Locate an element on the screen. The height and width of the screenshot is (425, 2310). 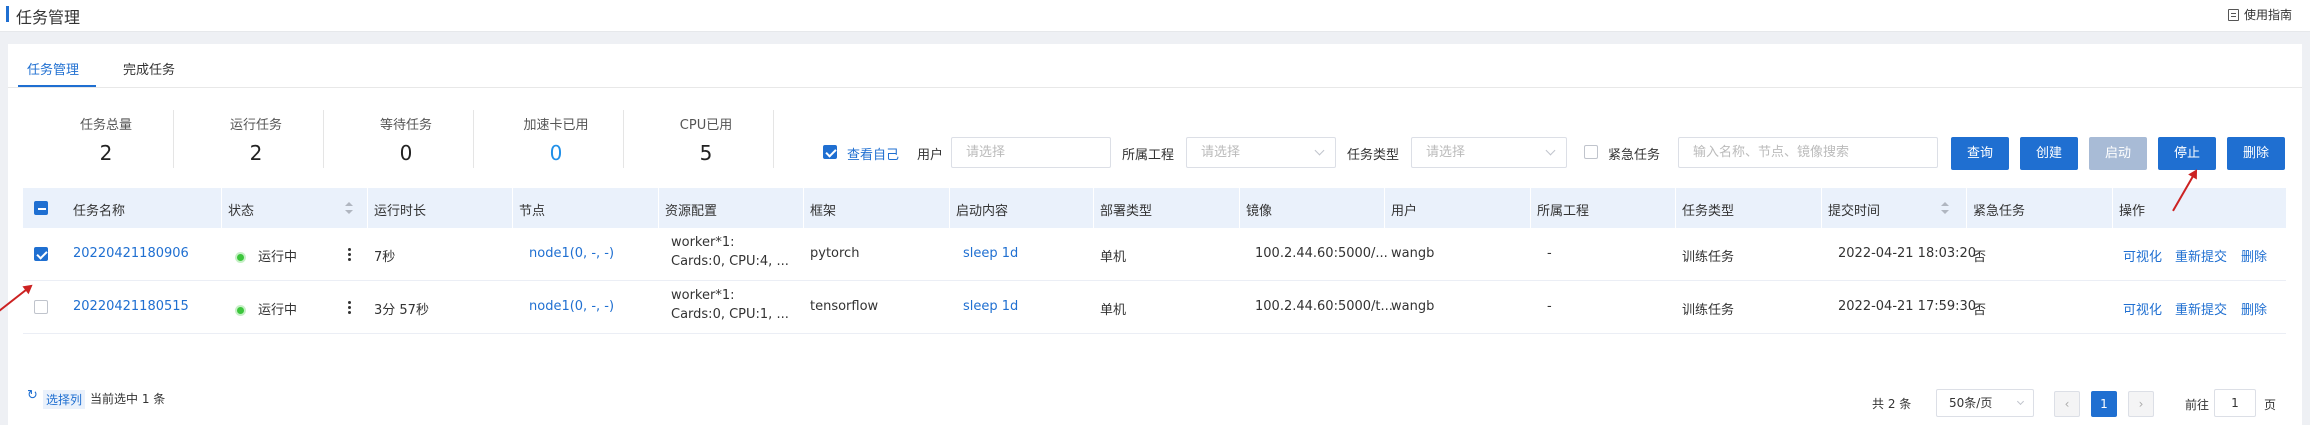
select-columns-button: 选择列 is located at coordinates (64, 399).